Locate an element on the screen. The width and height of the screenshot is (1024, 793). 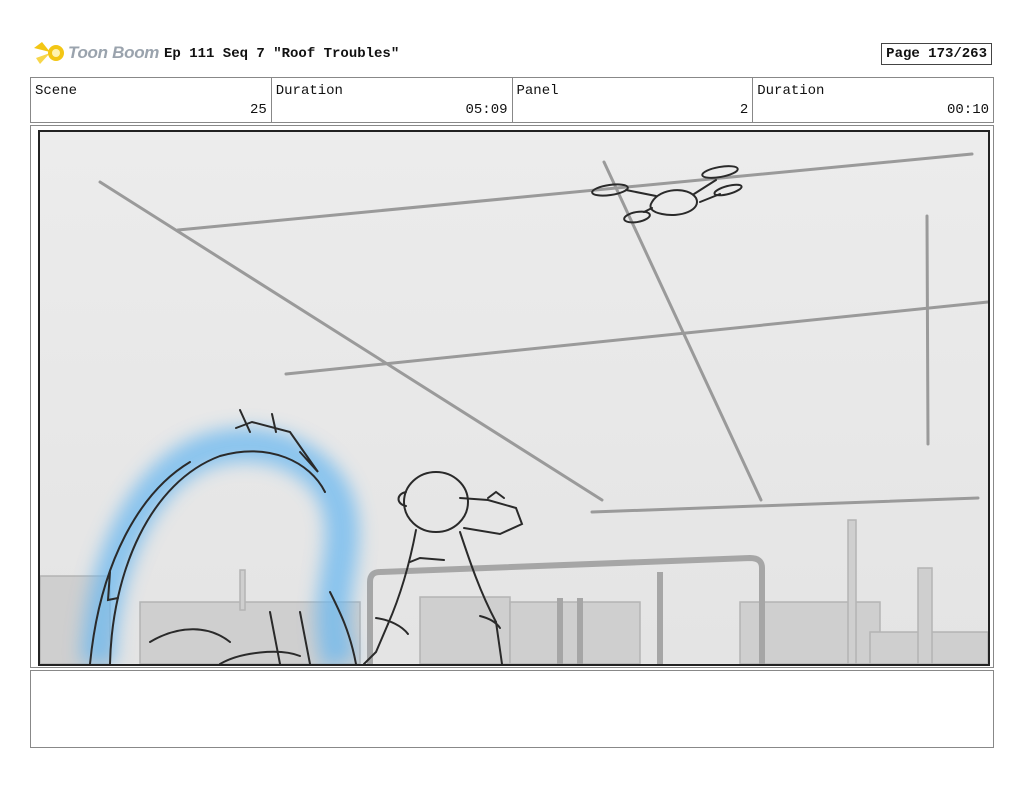
panel-duration-label: Duration is located at coordinates (791, 91).